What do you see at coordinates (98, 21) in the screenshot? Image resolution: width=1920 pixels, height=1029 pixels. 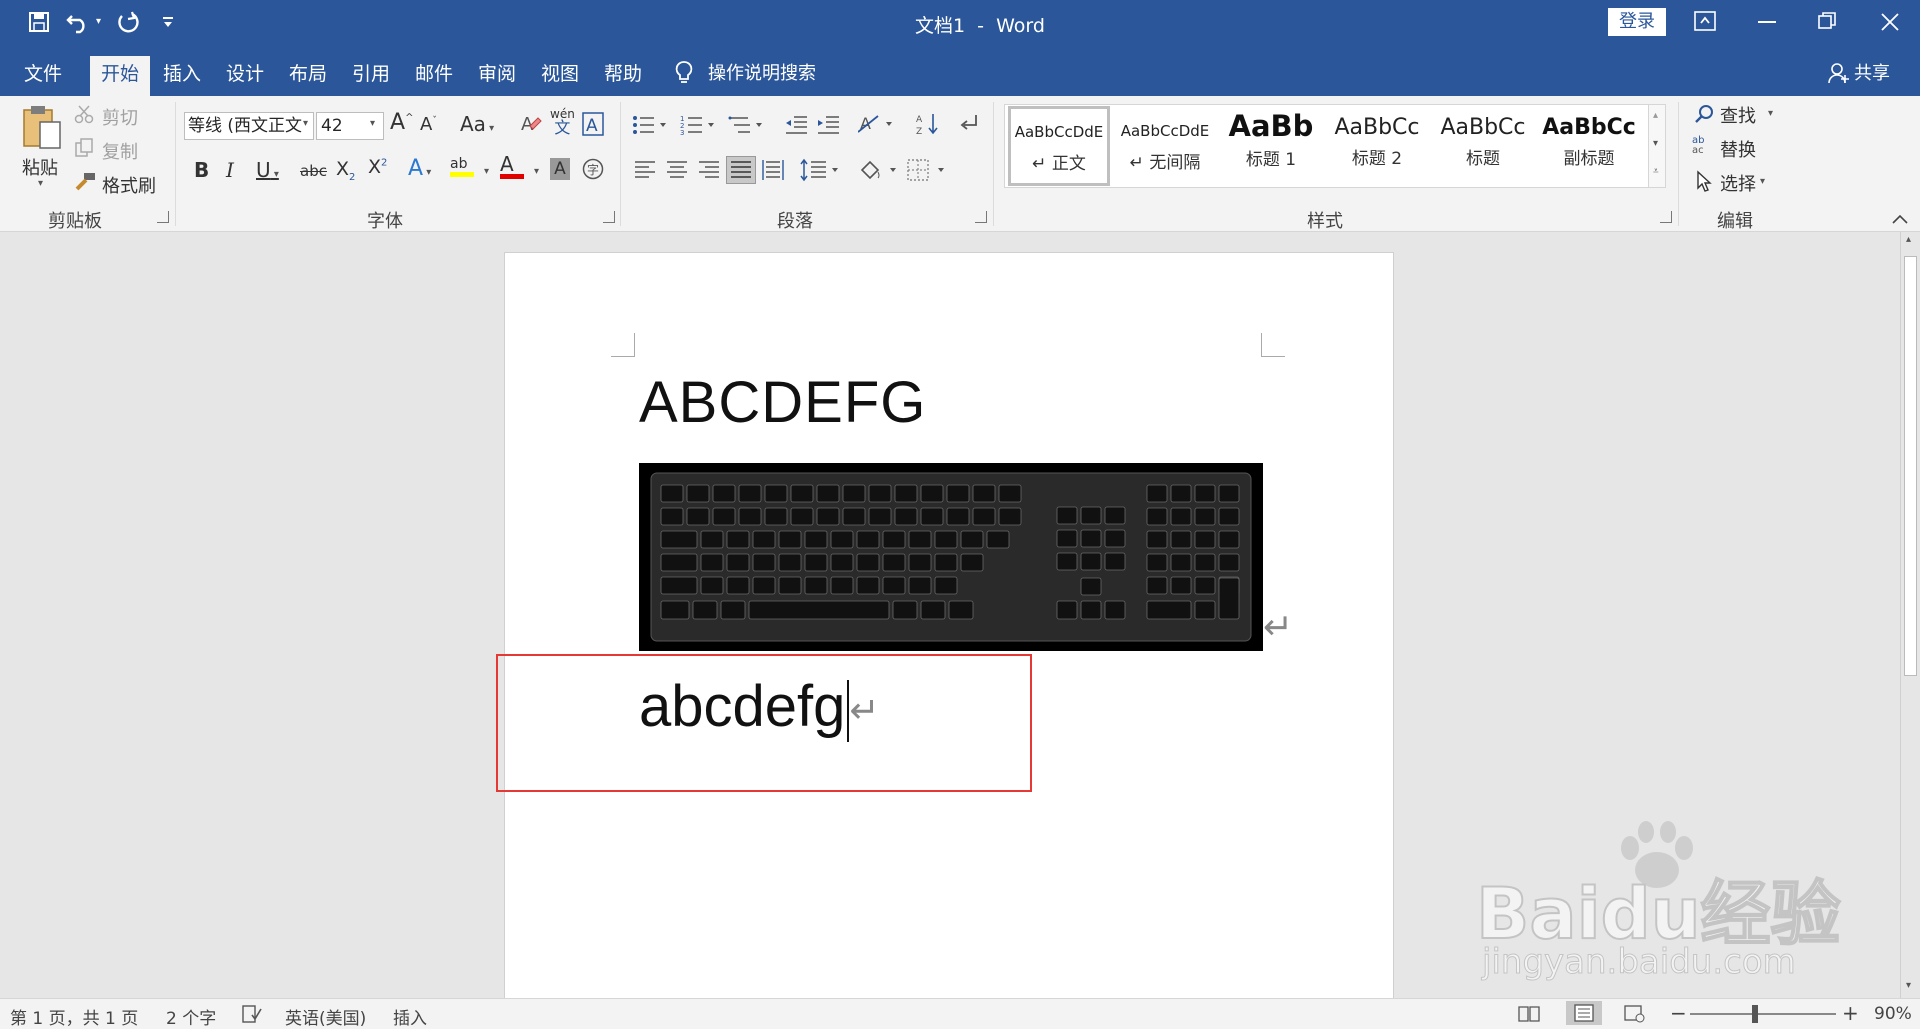 I see `undo-dropdown-icon: ▾` at bounding box center [98, 21].